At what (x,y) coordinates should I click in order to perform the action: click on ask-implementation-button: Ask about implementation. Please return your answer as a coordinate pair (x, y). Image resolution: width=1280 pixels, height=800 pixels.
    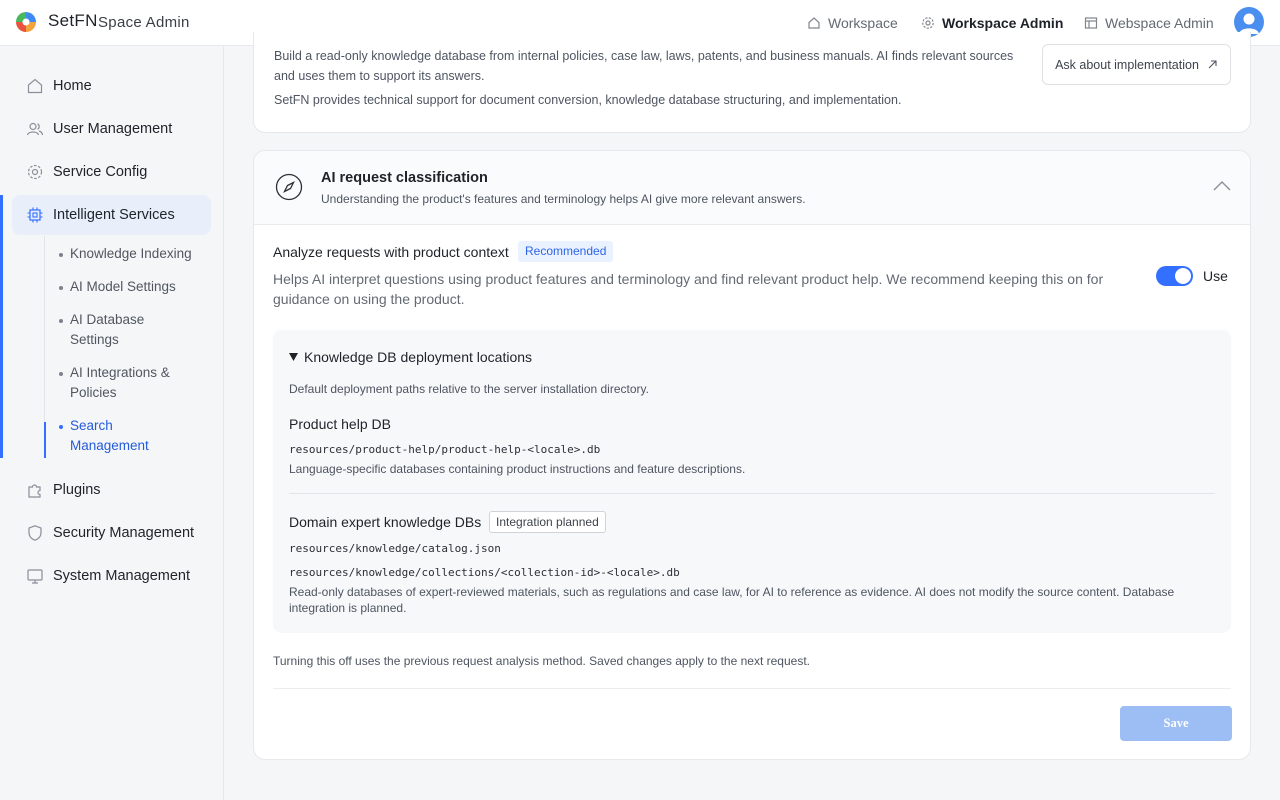
    Looking at the image, I should click on (1136, 64).